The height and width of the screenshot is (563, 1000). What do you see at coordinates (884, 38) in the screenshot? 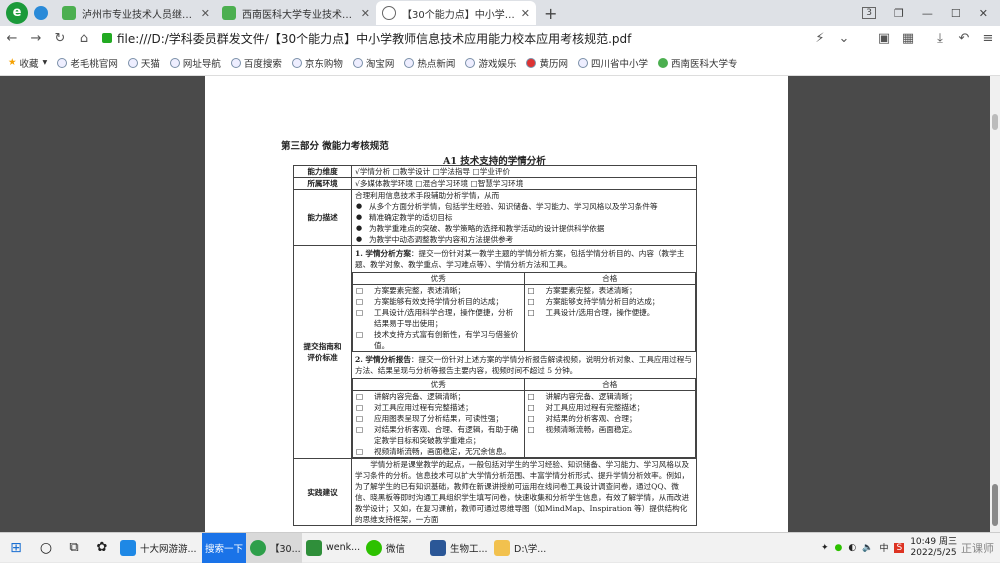
I see `sidebar-icon: ▣` at bounding box center [884, 38].